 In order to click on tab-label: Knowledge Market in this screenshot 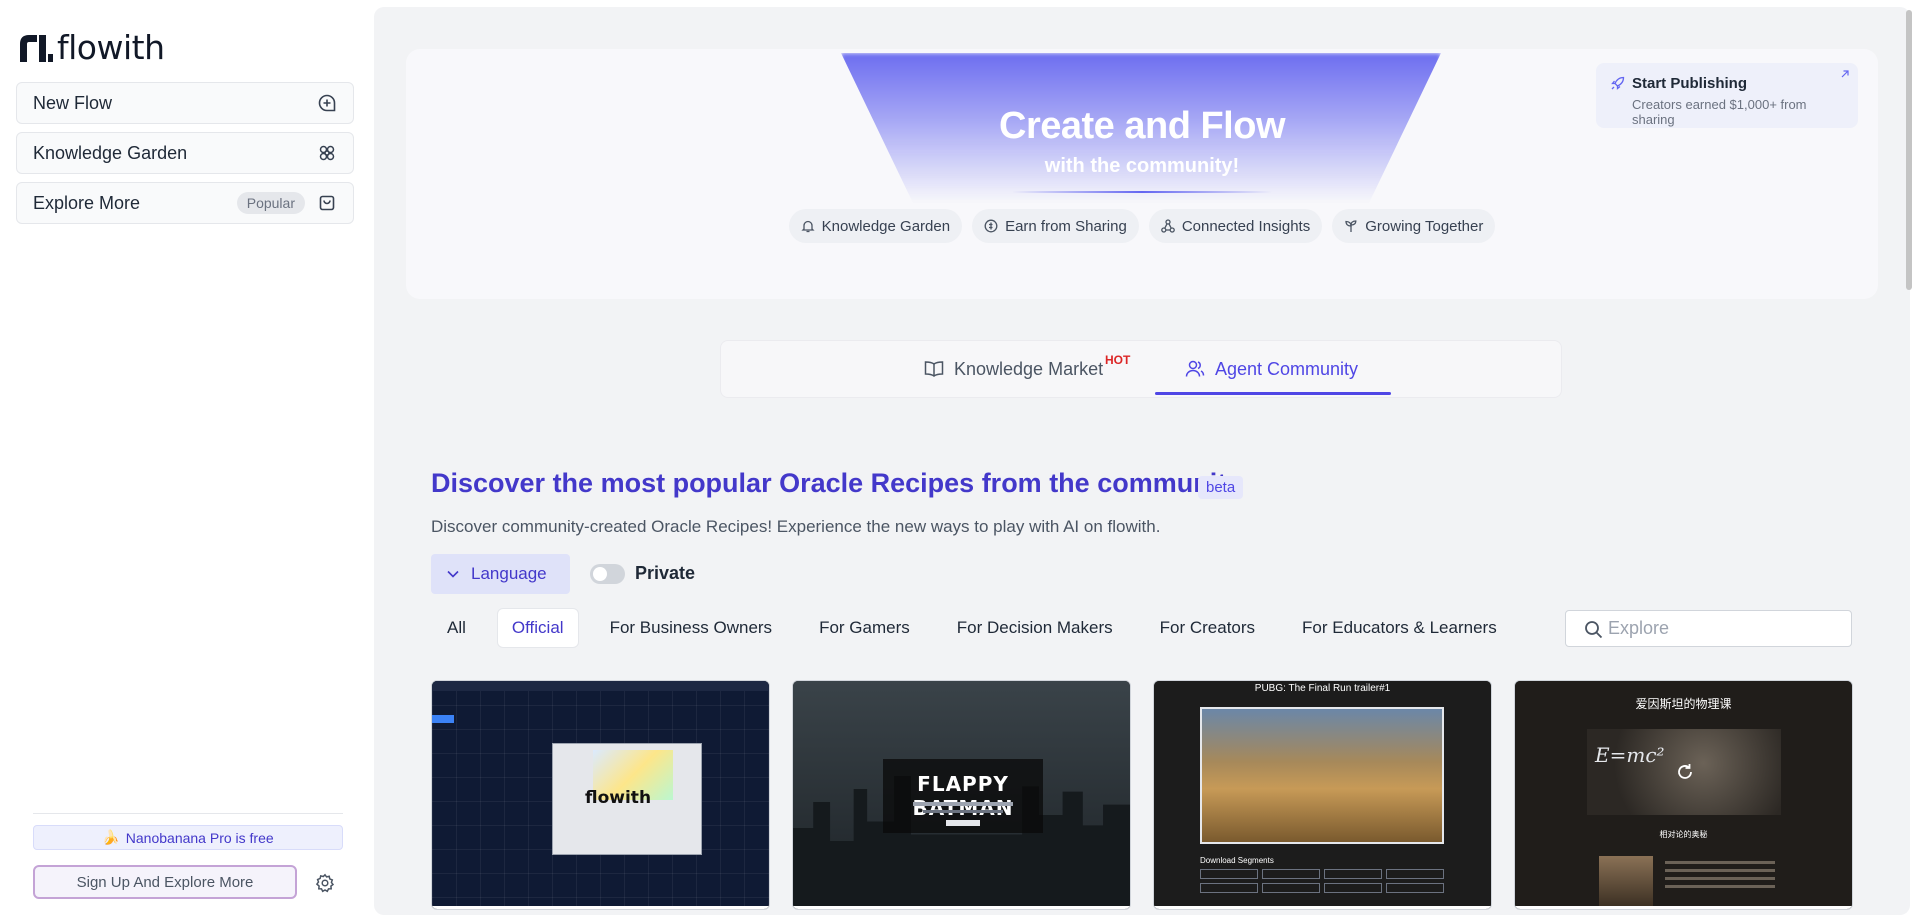, I will do `click(1029, 368)`.